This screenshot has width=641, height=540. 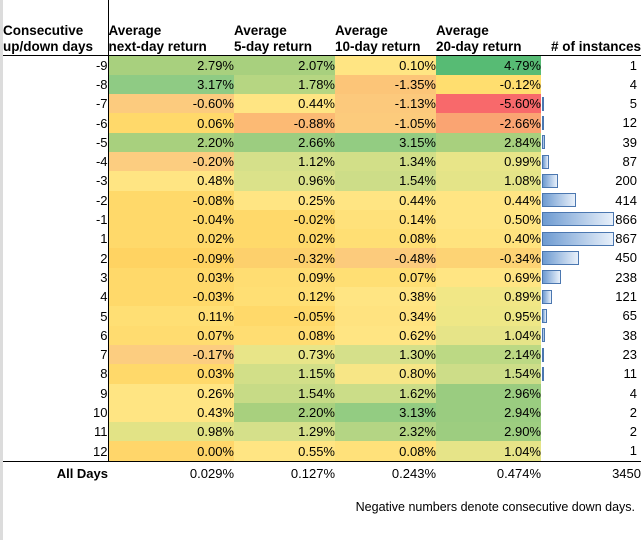 What do you see at coordinates (284, 28) in the screenshot?
I see `column-header-5-day-return: Average 5-day return` at bounding box center [284, 28].